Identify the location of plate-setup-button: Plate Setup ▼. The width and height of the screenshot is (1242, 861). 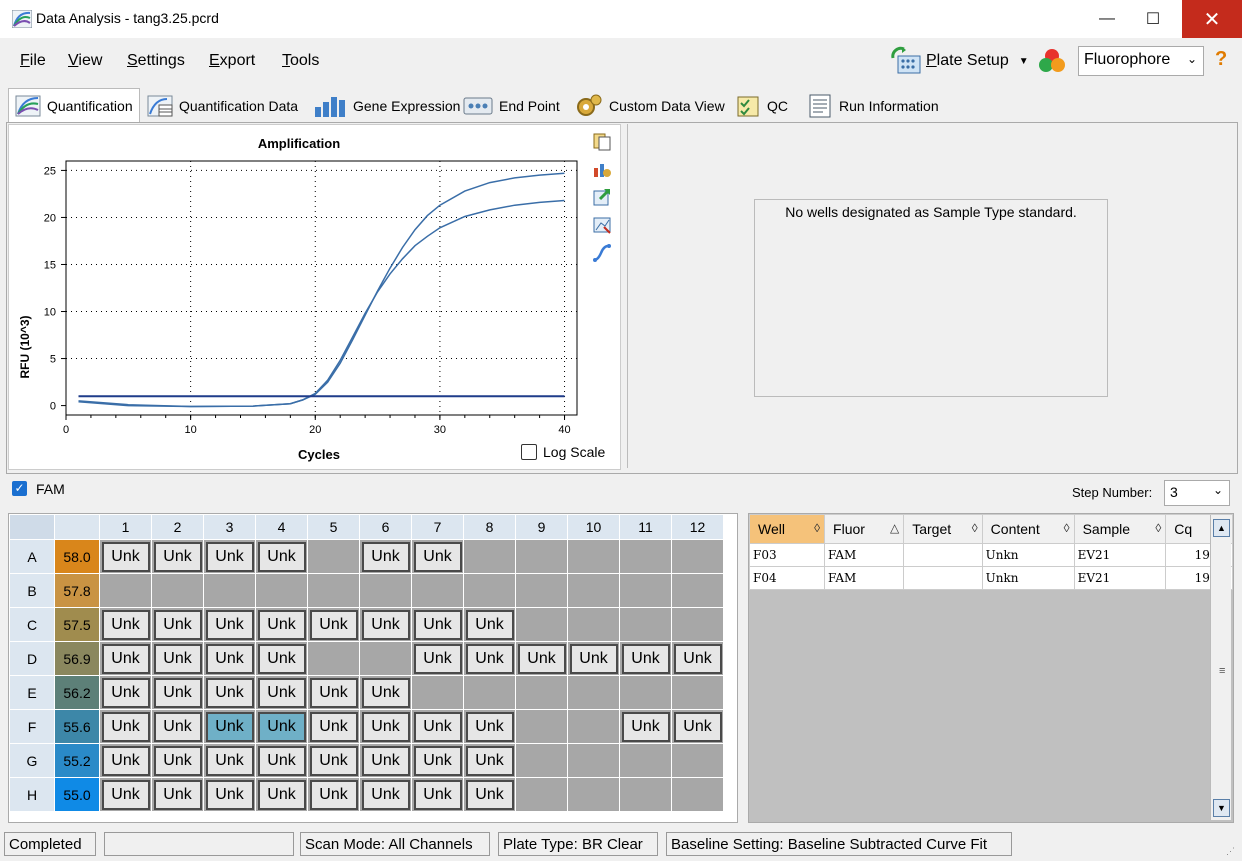
(959, 61).